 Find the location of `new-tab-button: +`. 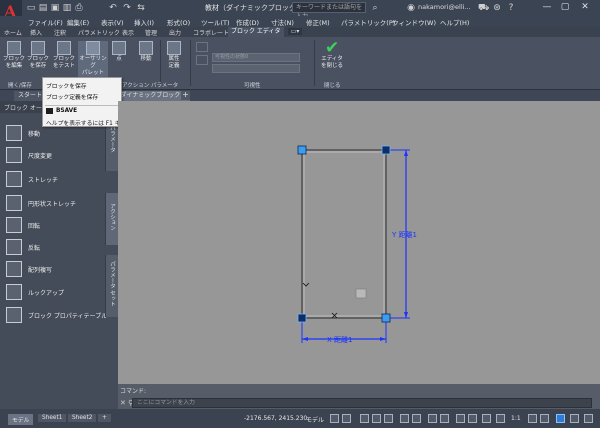

new-tab-button: + is located at coordinates (185, 95).